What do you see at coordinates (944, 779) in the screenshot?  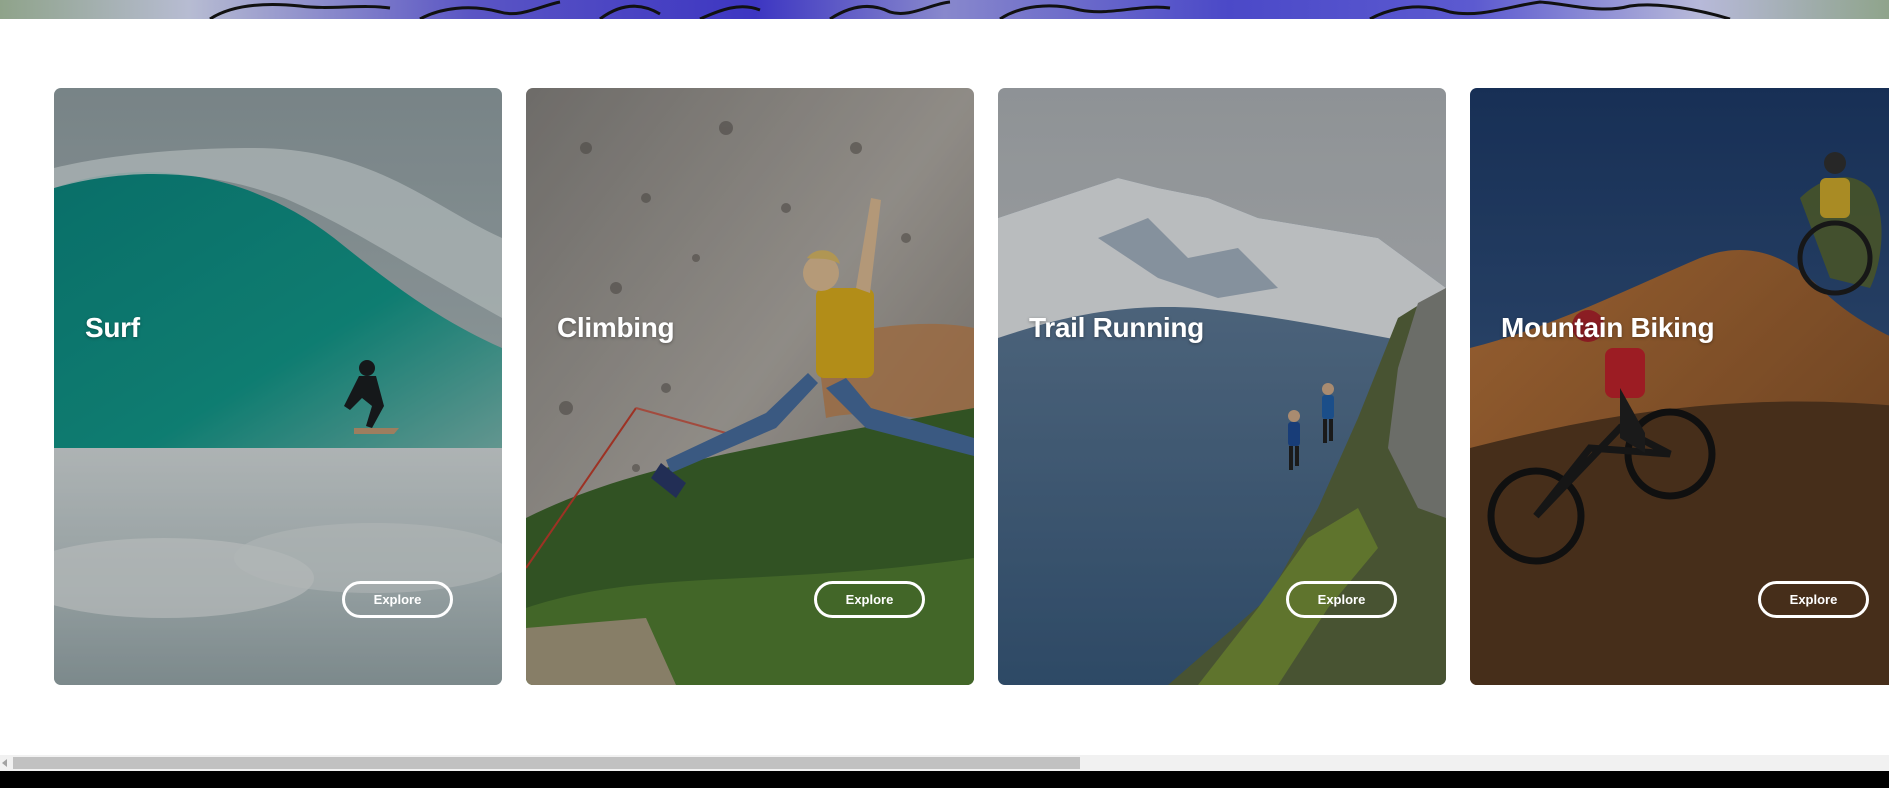 I see `bottom-black-bar` at bounding box center [944, 779].